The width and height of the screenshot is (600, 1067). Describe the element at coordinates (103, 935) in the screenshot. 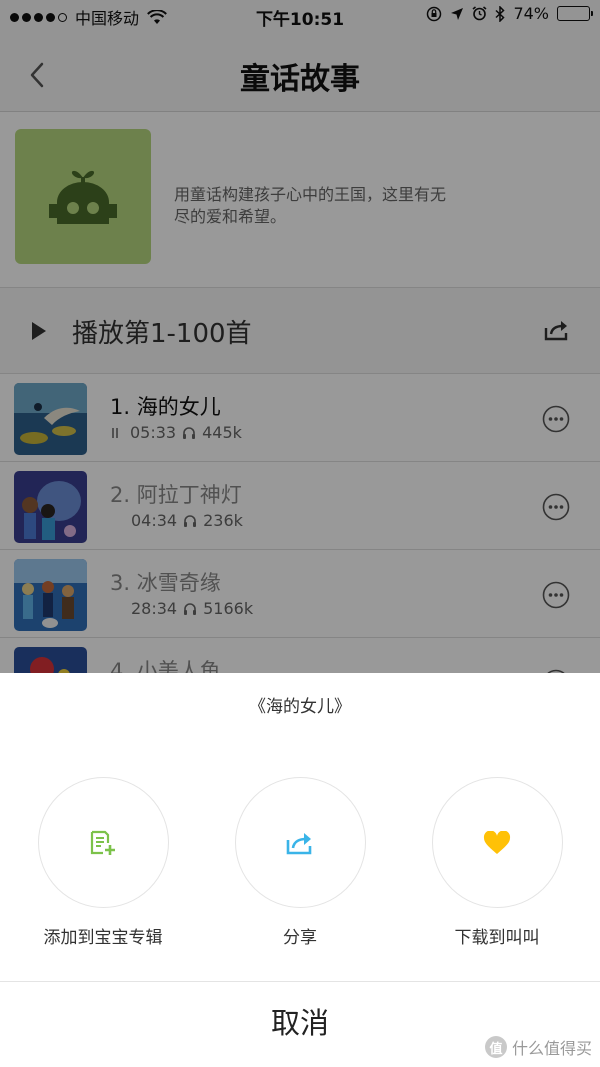

I see `action-label: 添加到宝宝专辑` at that location.